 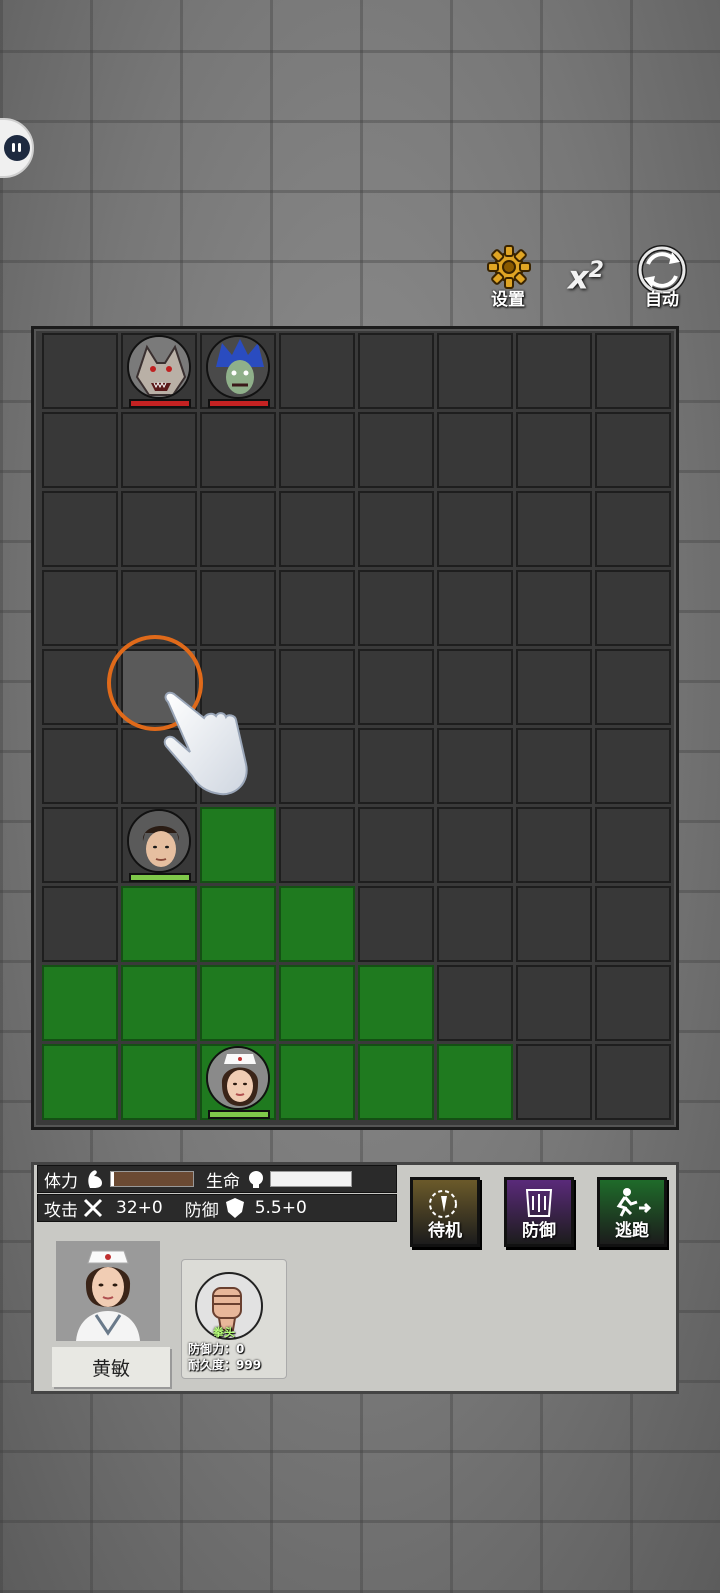 I want to click on young-man-ally-portrait, so click(x=159, y=841).